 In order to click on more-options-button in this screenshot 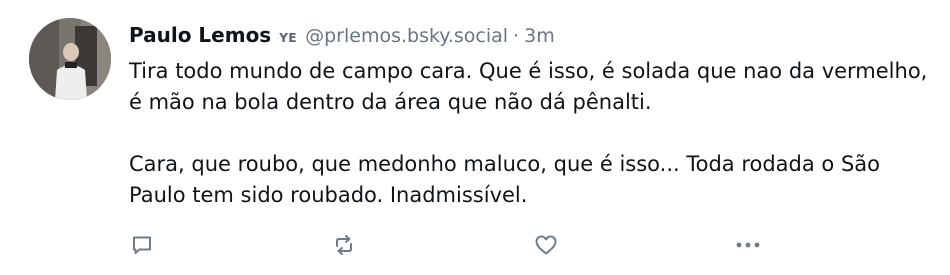, I will do `click(748, 245)`.